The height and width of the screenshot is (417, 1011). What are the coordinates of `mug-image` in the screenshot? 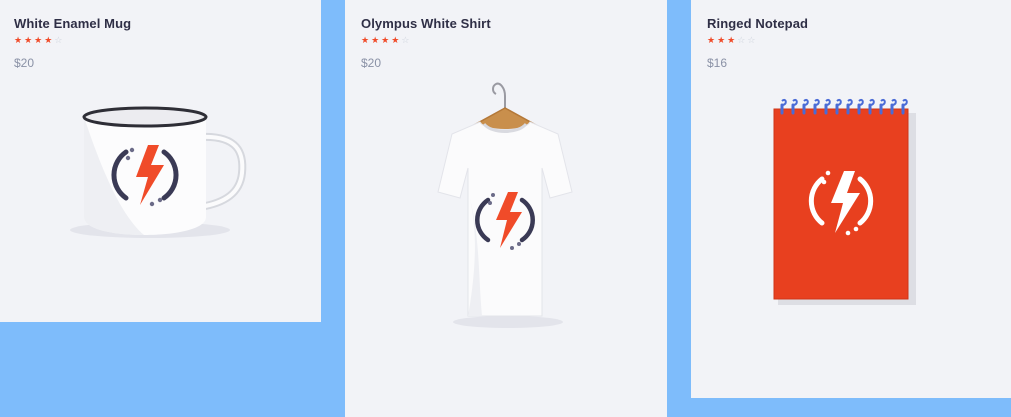 It's located at (160, 167).